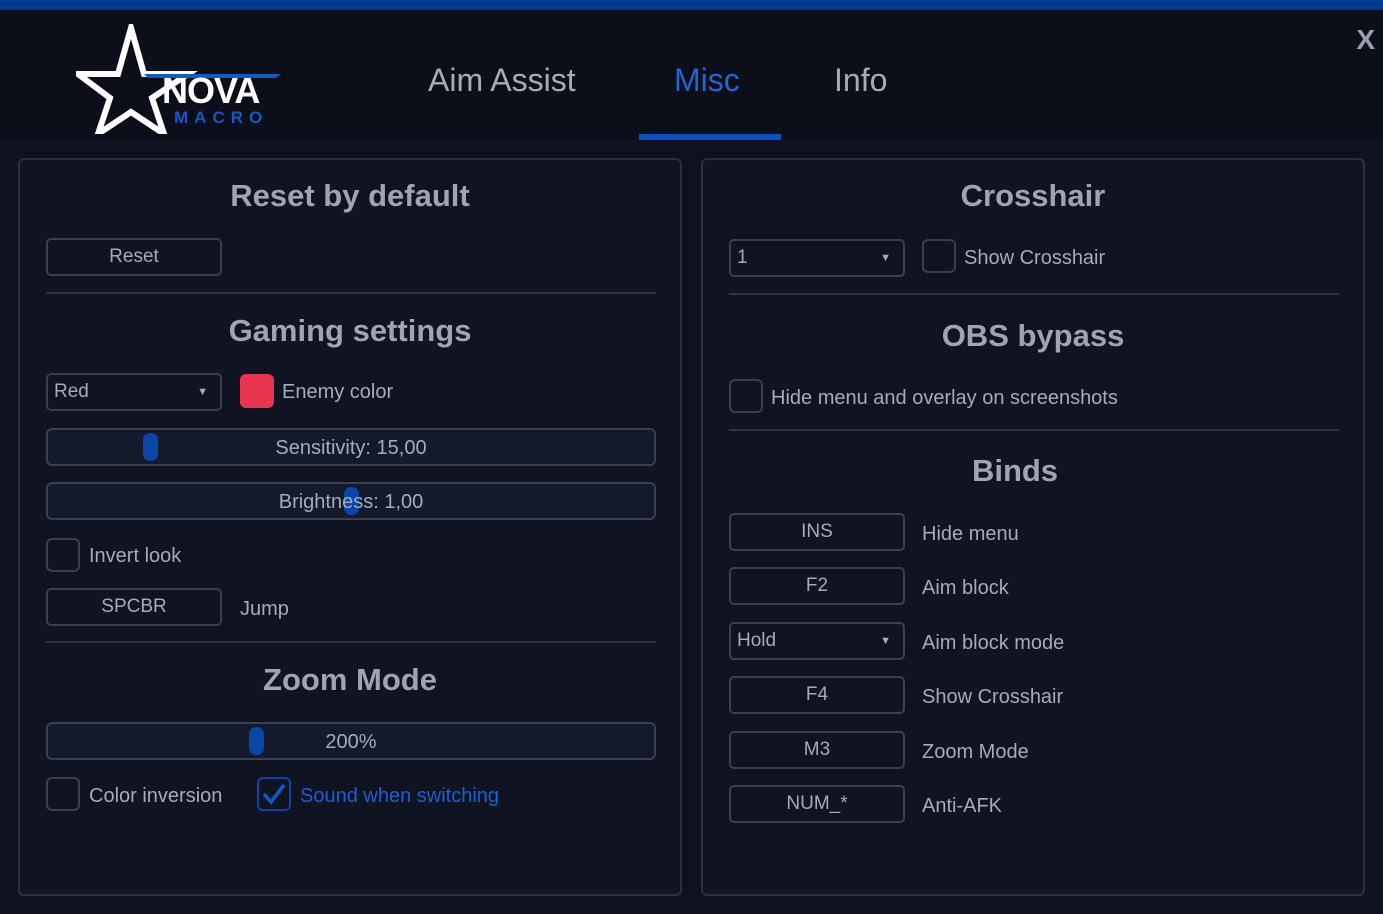 The width and height of the screenshot is (1383, 914). What do you see at coordinates (939, 256) in the screenshot?
I see `show-crosshair-checkbox` at bounding box center [939, 256].